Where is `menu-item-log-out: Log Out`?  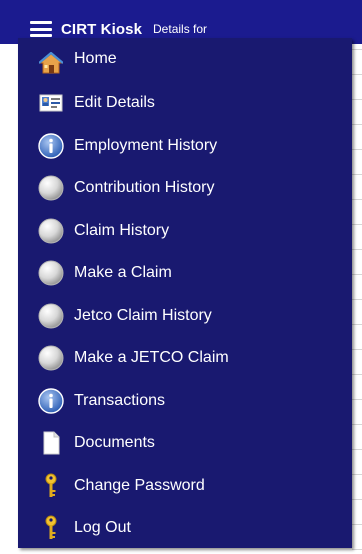
menu-item-log-out: Log Out is located at coordinates (185, 528).